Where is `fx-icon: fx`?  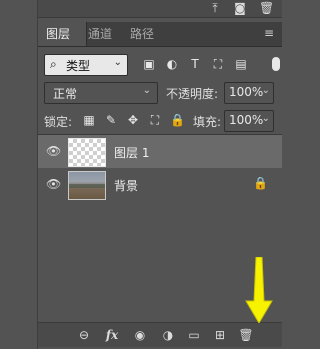
fx-icon: fx is located at coordinates (112, 335).